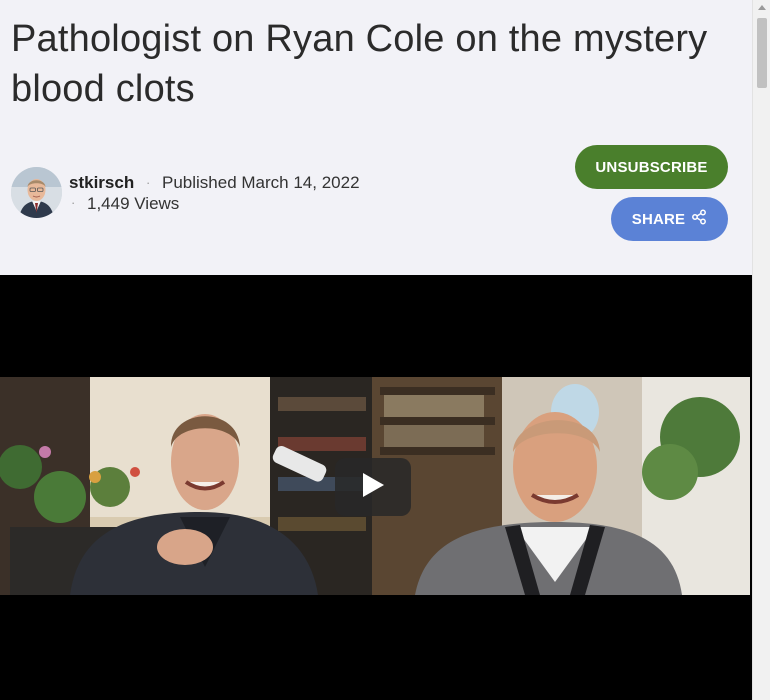 The width and height of the screenshot is (770, 700). Describe the element at coordinates (133, 203) in the screenshot. I see `view-count: 1,449 Views` at that location.